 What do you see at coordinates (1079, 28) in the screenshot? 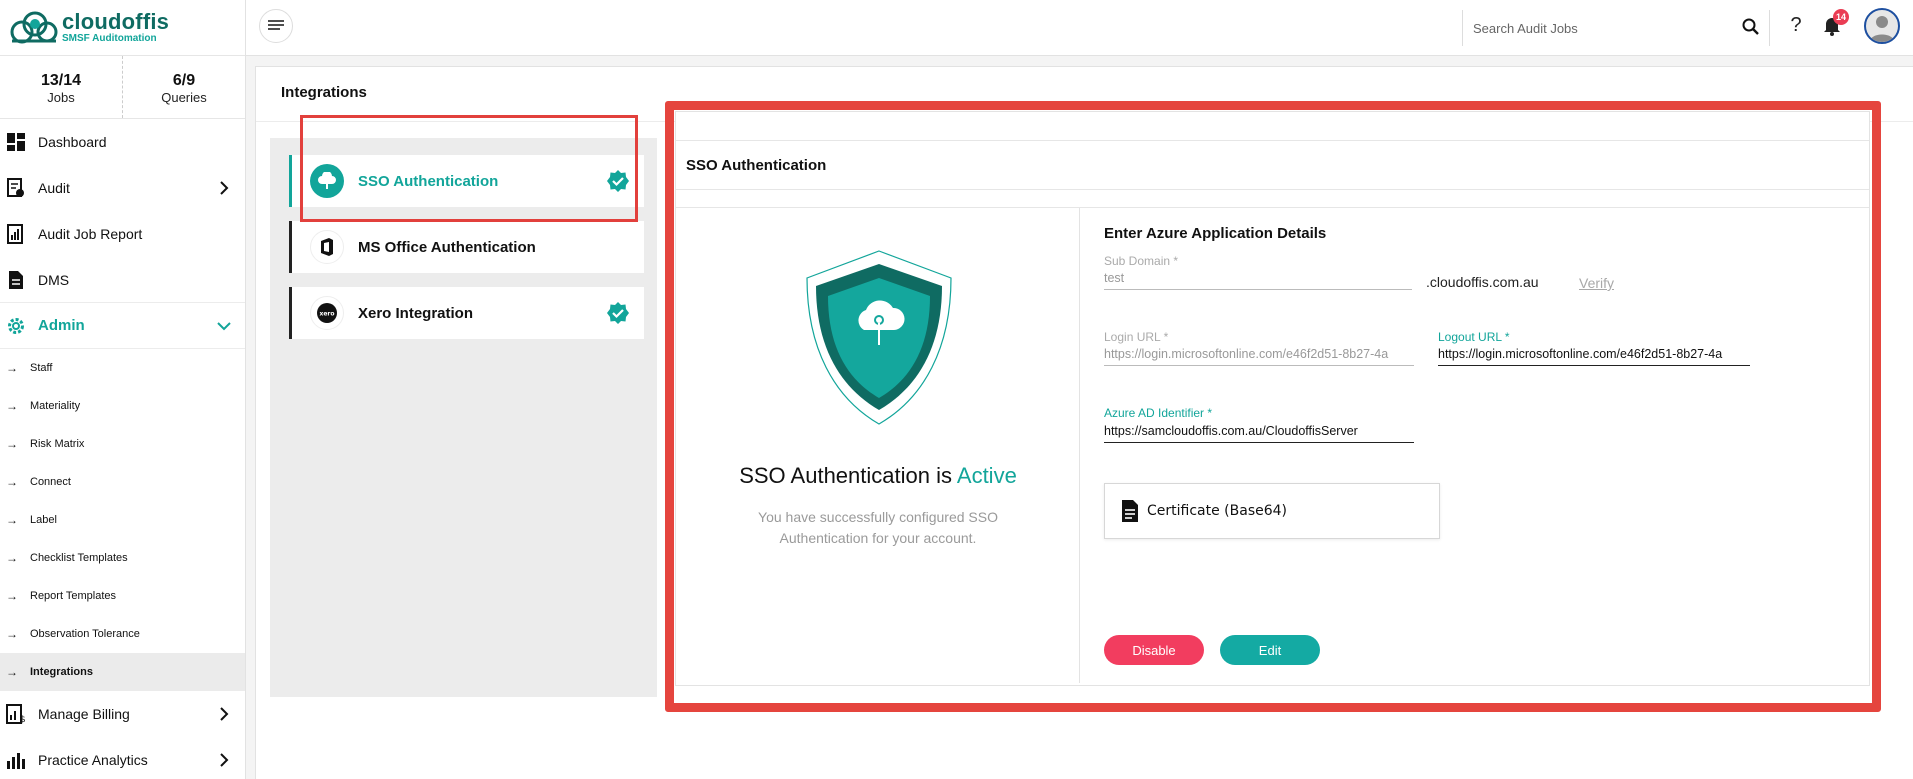
I see `top-header: ? 14` at bounding box center [1079, 28].